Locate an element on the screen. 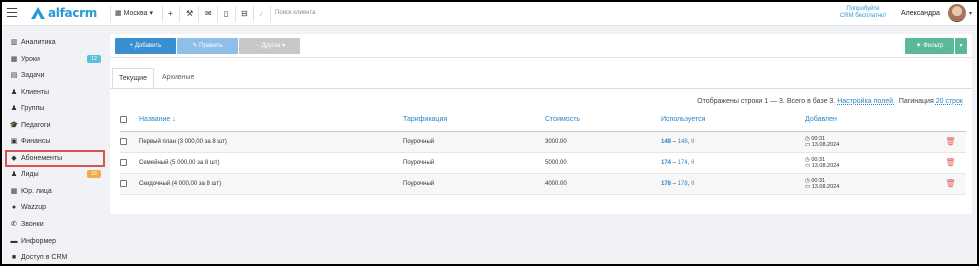 Image resolution: width=979 pixels, height=266 pixels. column-header-name: Название ↓ is located at coordinates (271, 120).